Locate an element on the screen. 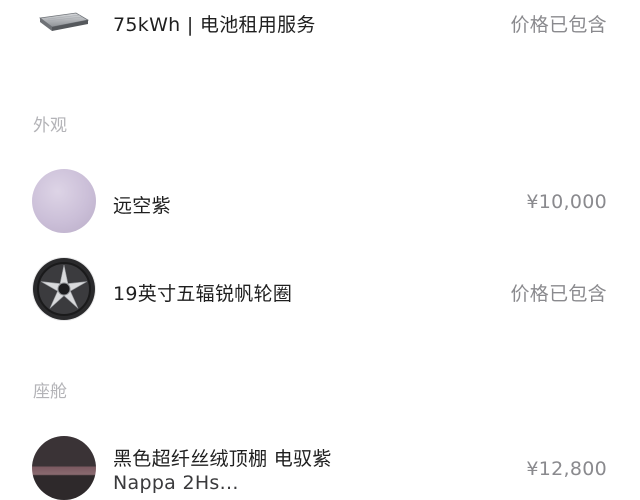 The height and width of the screenshot is (500, 640). section-title-cabin: 座舱 is located at coordinates (50, 392).